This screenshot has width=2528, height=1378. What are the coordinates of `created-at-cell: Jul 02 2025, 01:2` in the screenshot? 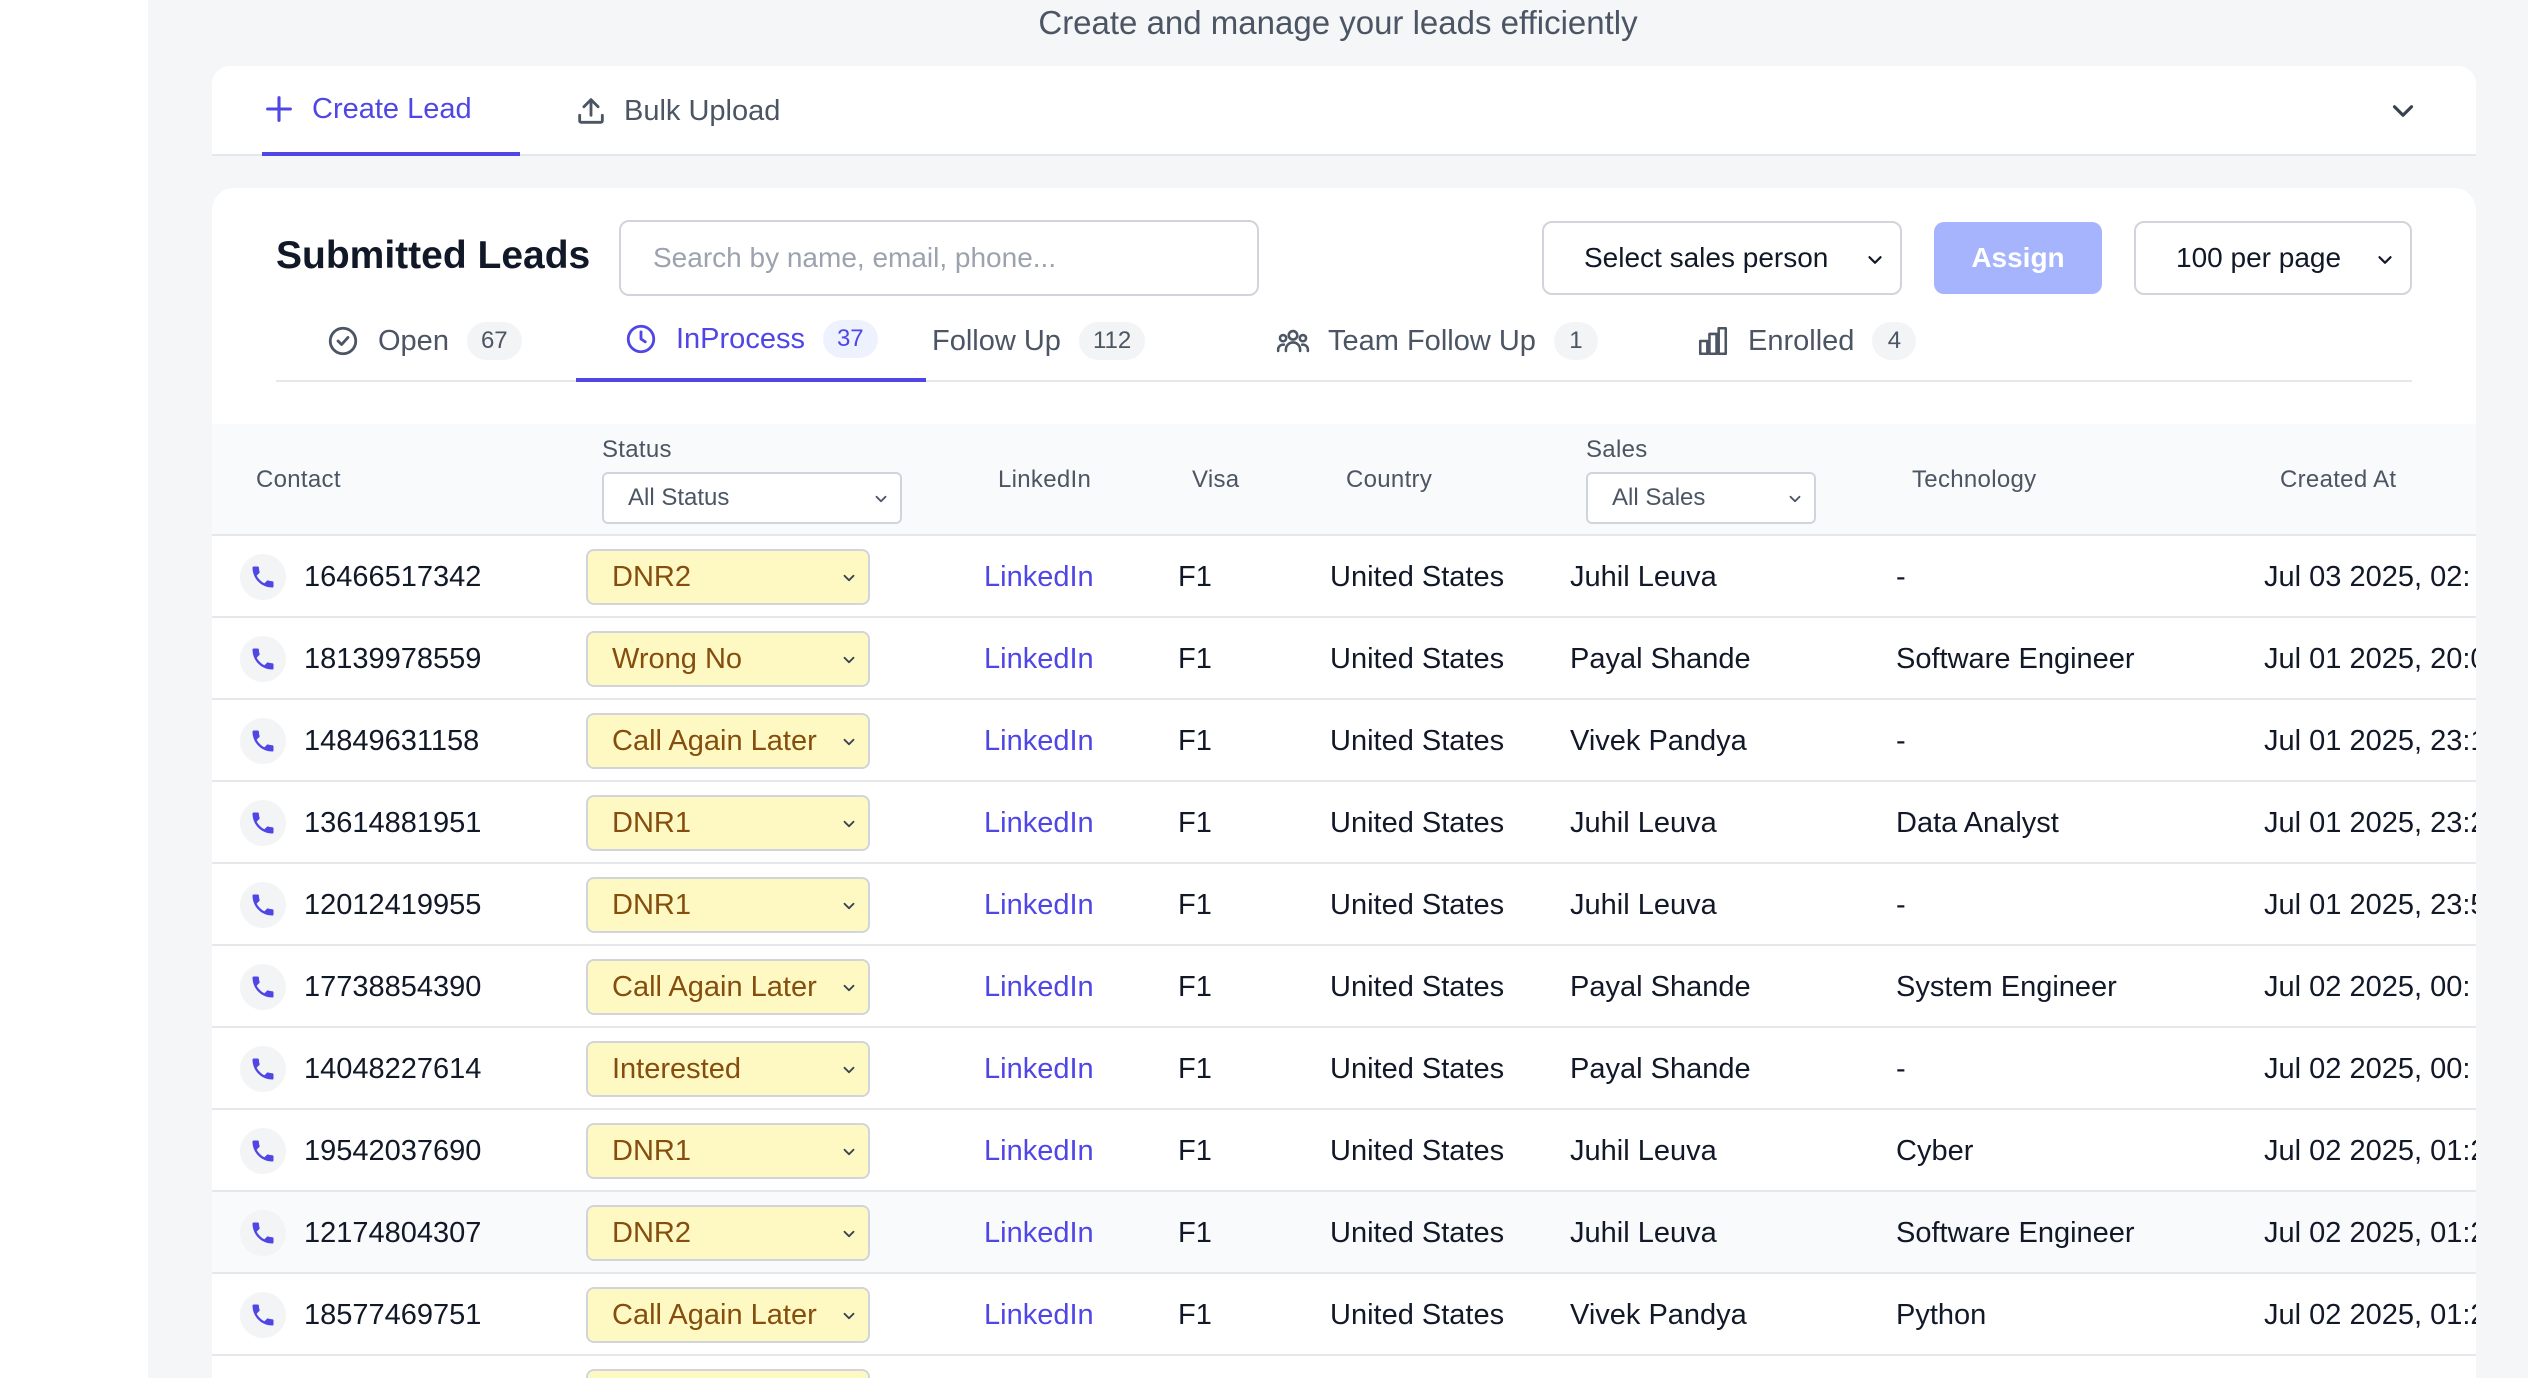 It's located at (2370, 1232).